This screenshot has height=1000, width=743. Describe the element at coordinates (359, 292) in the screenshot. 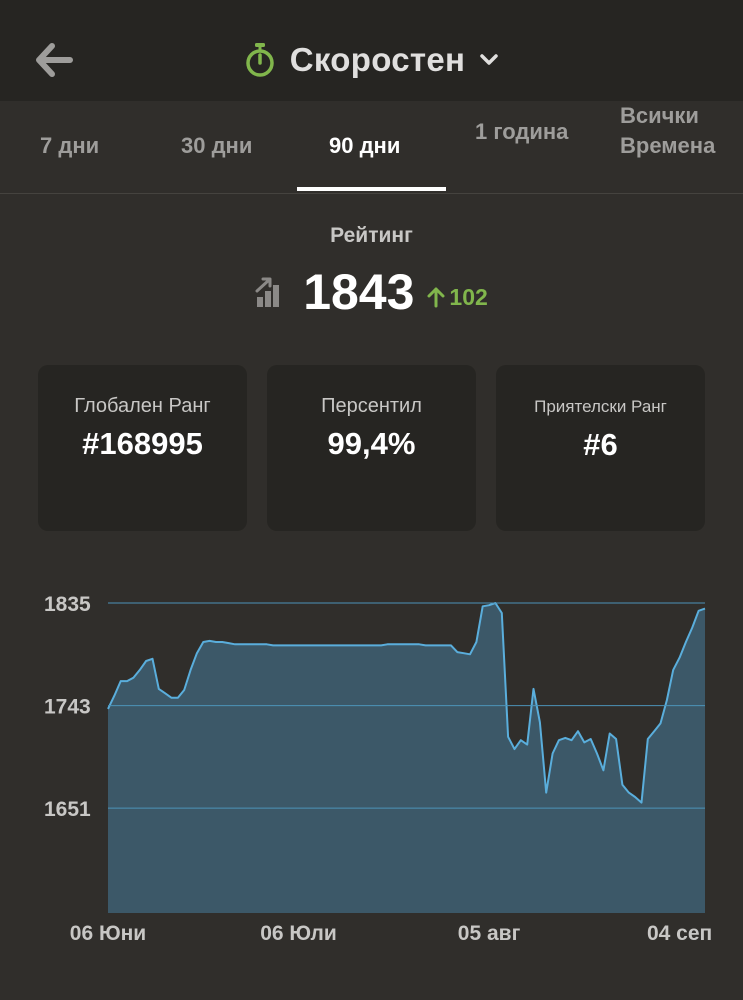

I see `rating-value: 1843` at that location.